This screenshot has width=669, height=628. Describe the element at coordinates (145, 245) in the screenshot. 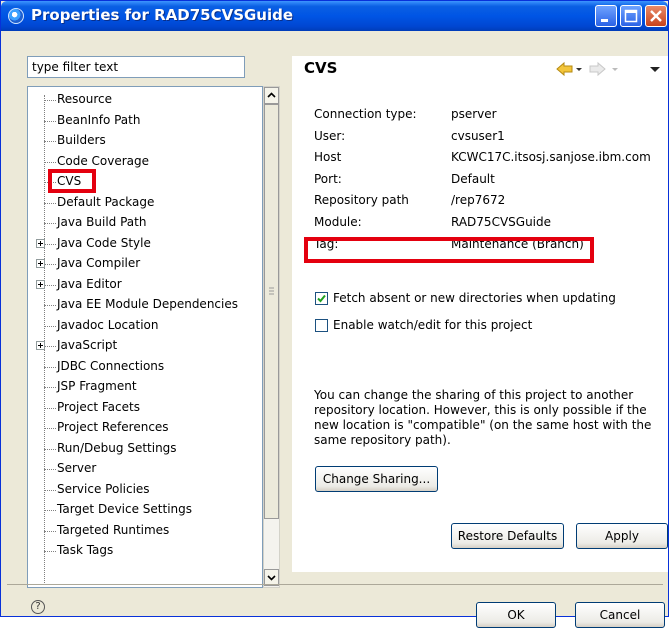

I see `tree-item: Java Code Style` at that location.